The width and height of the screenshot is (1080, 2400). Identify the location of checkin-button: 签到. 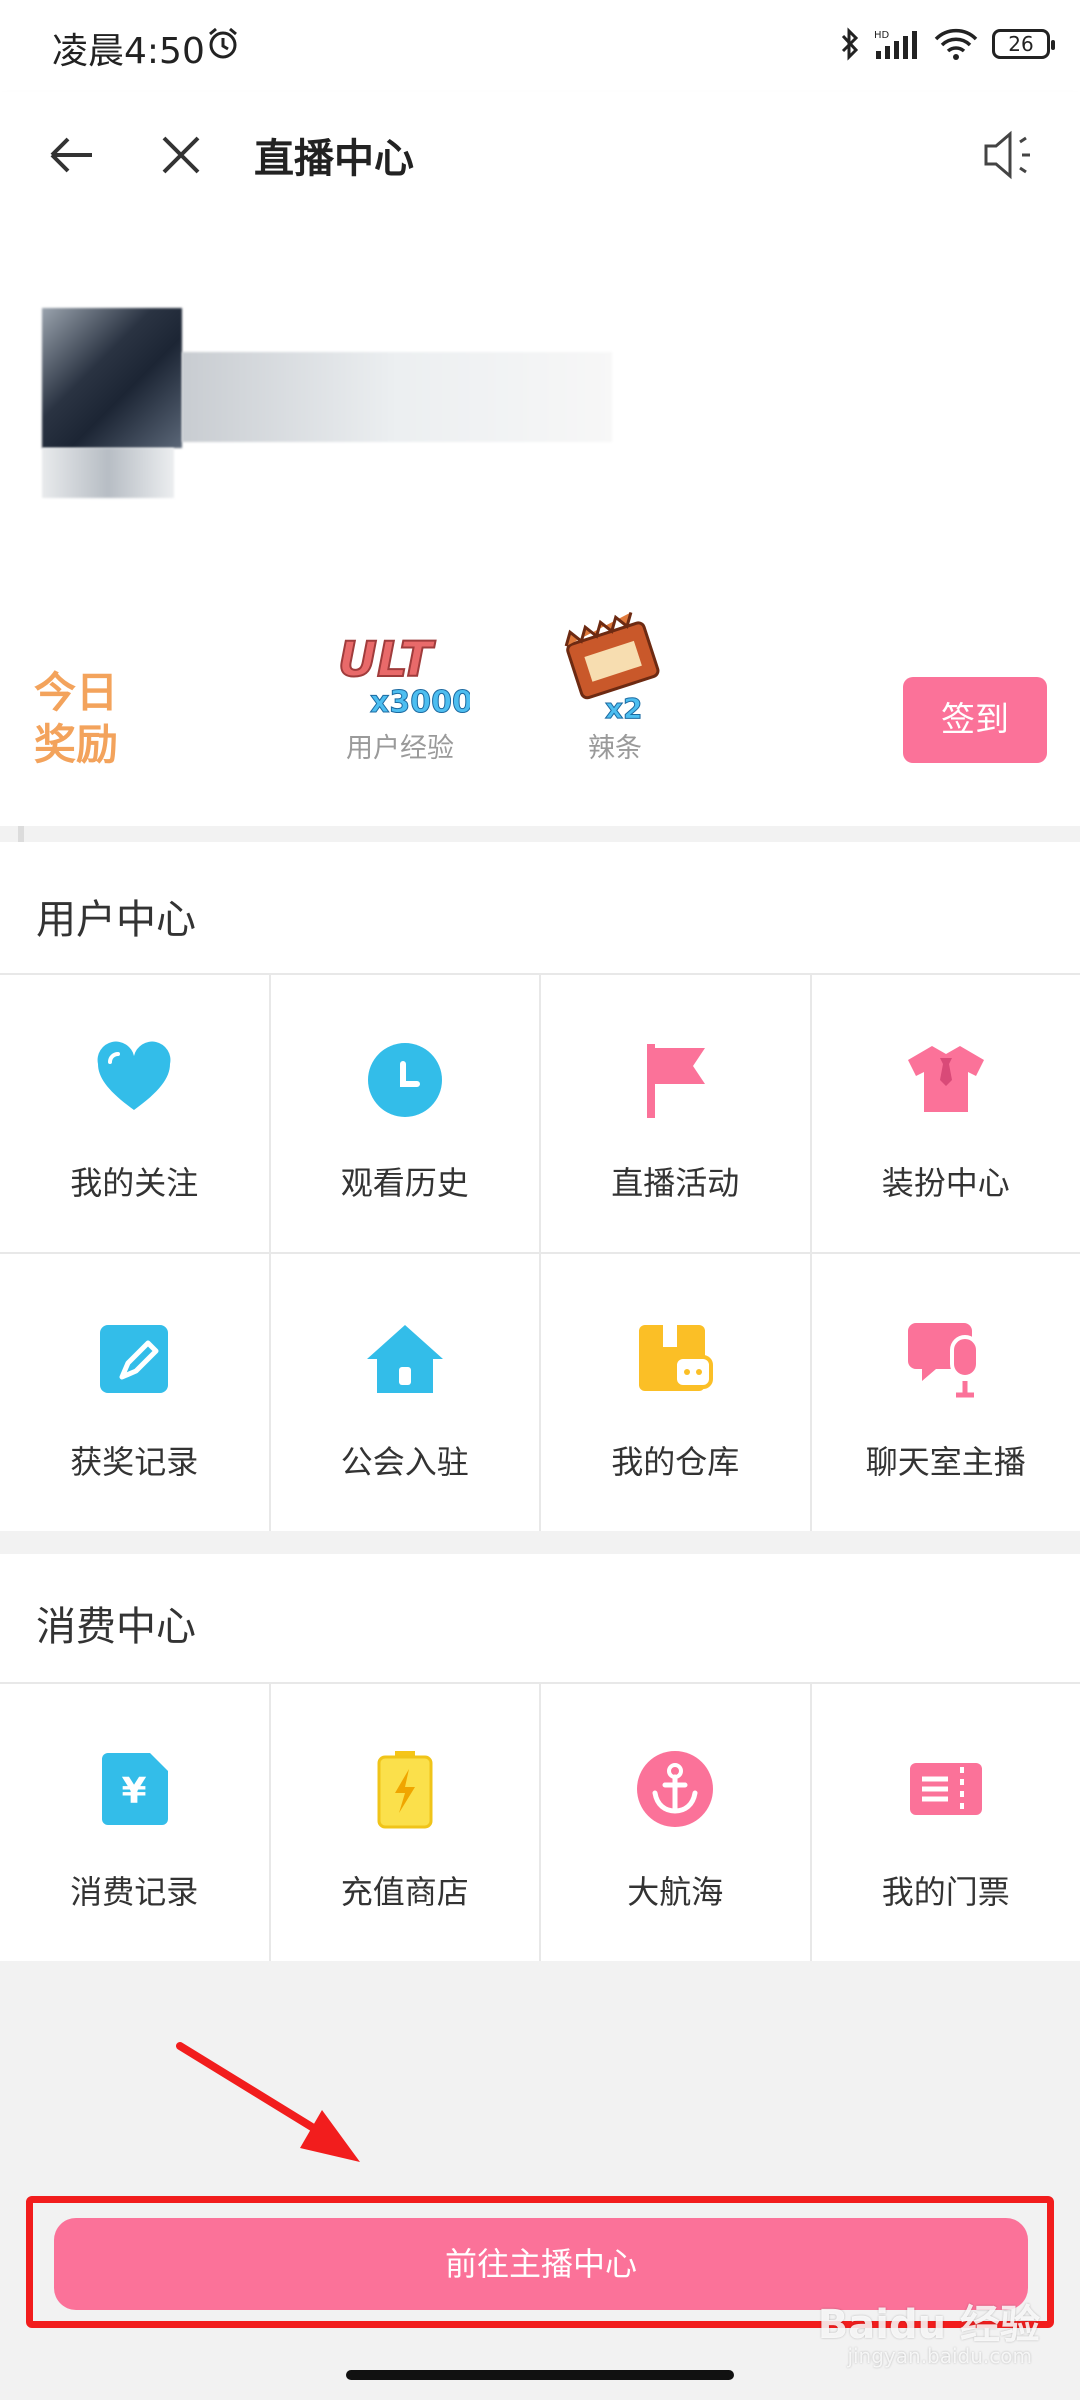
(975, 720).